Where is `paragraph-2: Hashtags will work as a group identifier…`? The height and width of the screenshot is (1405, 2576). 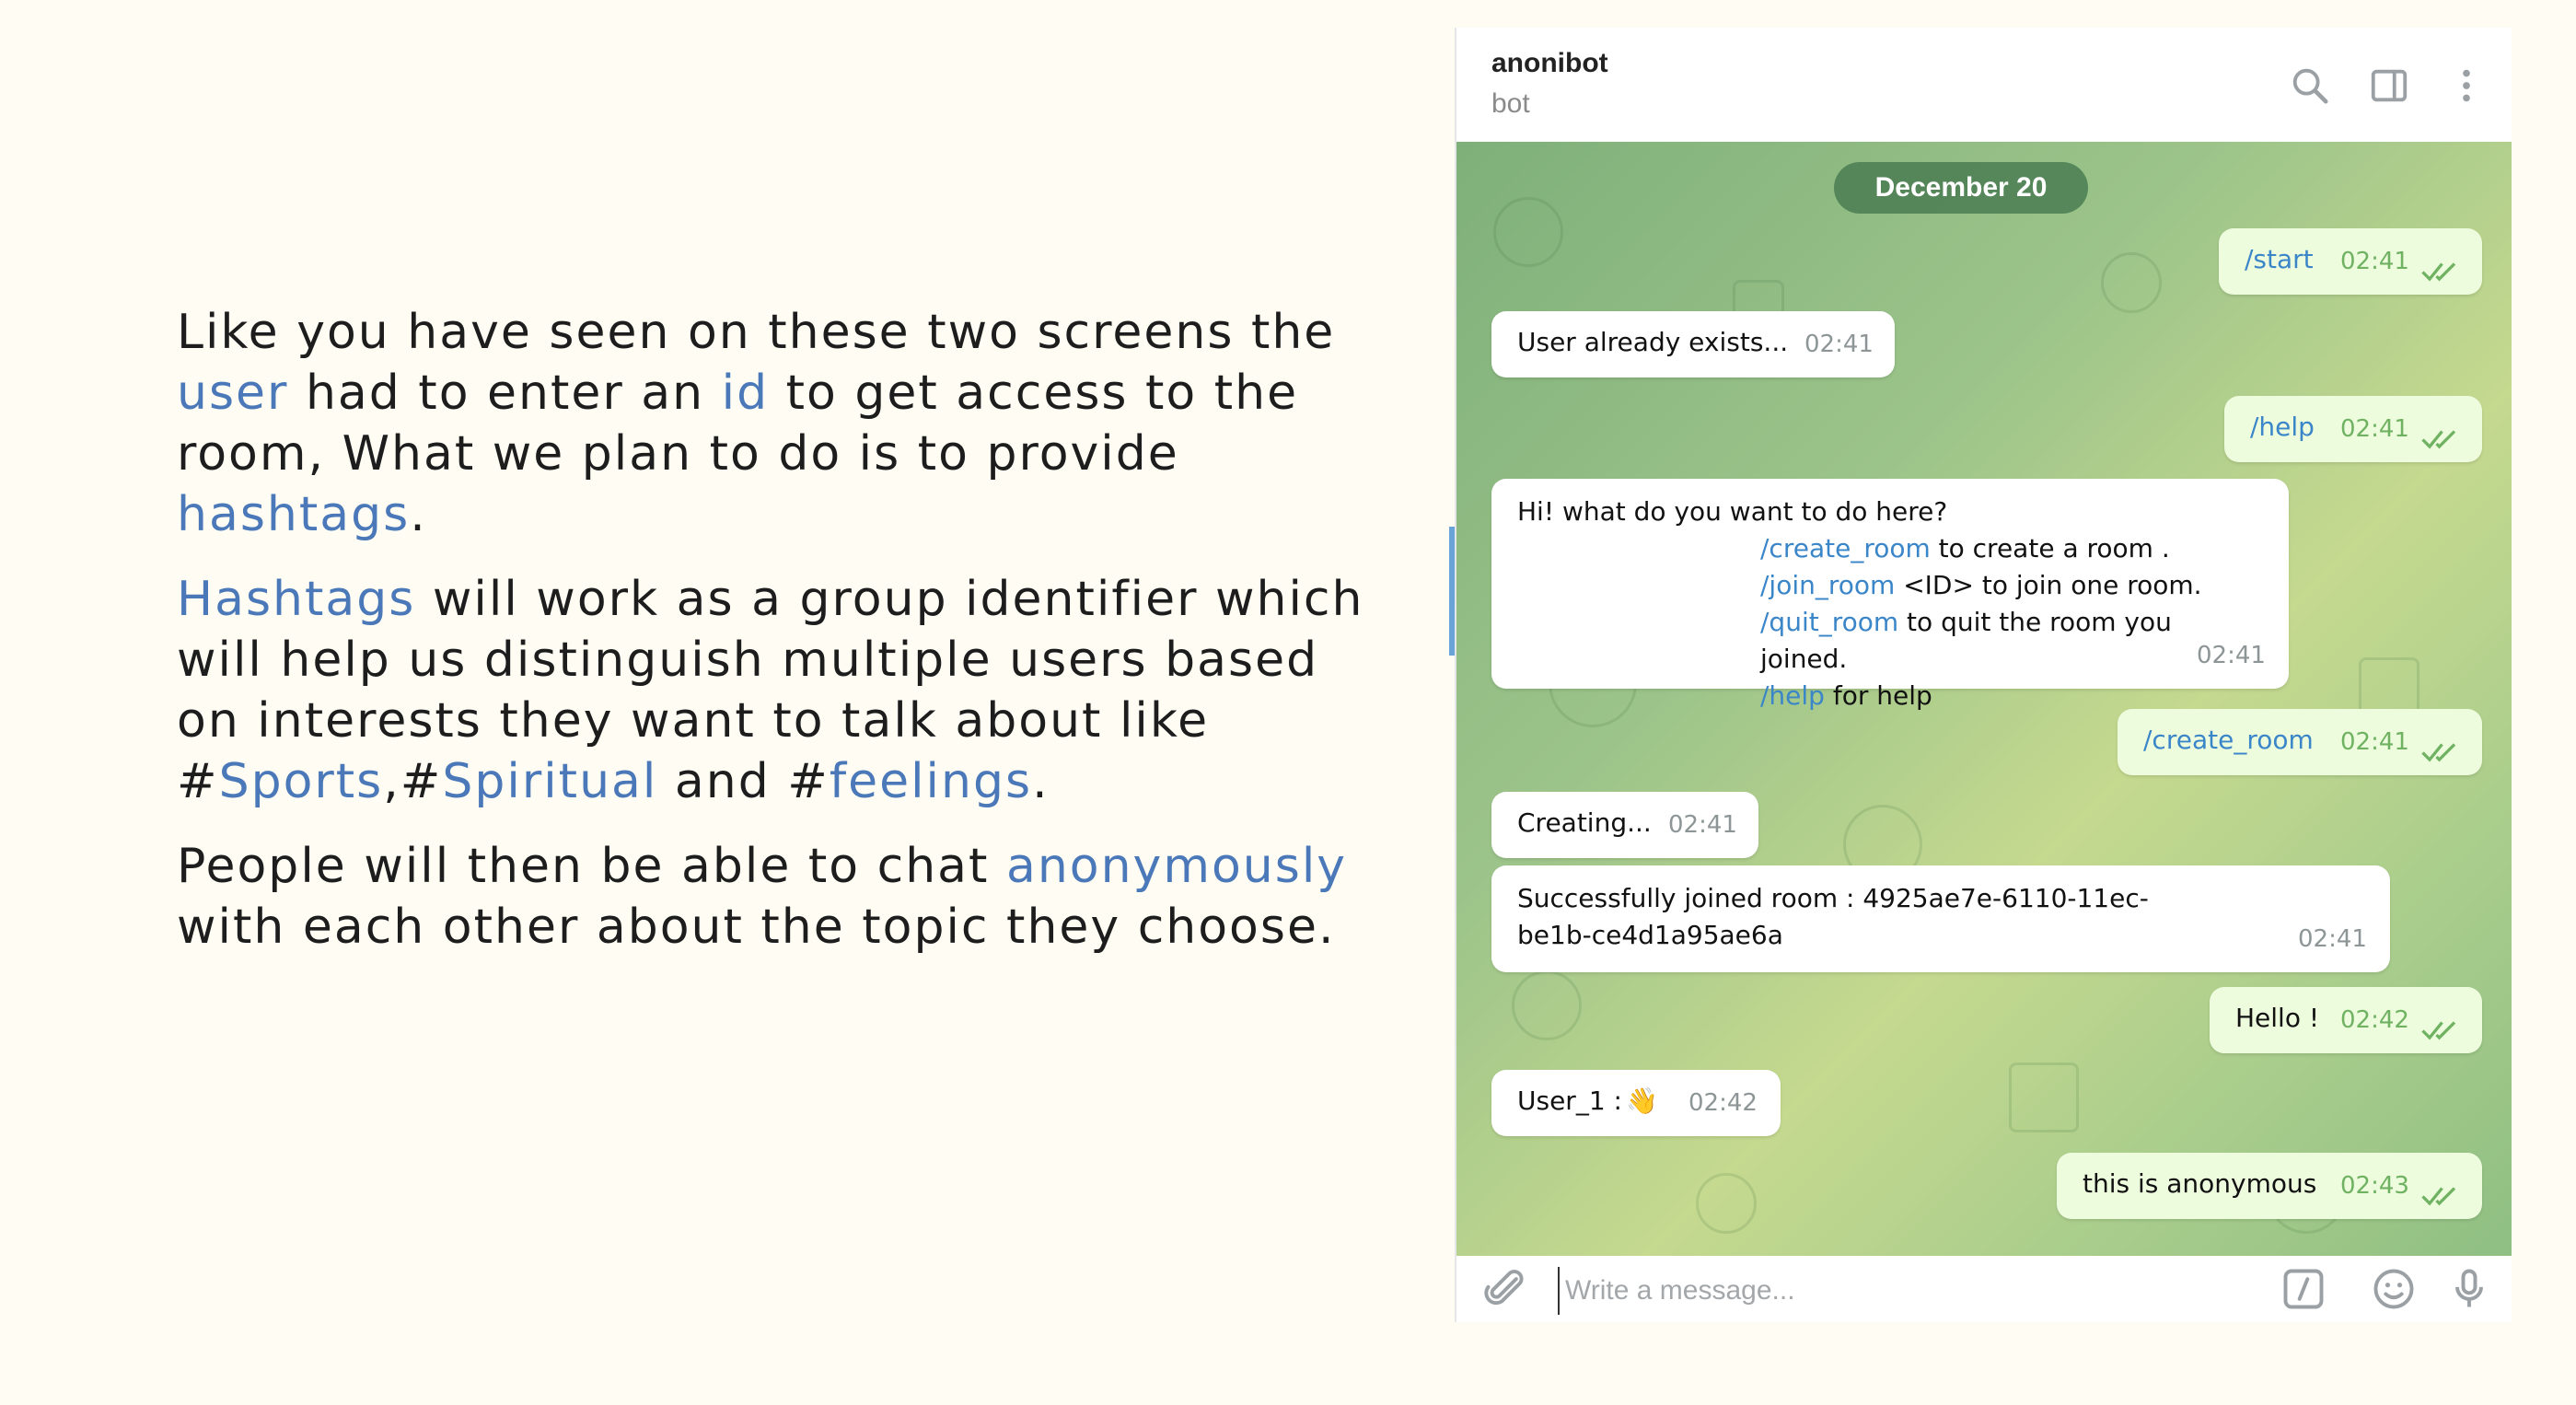 paragraph-2: Hashtags will work as a group identifier… is located at coordinates (775, 691).